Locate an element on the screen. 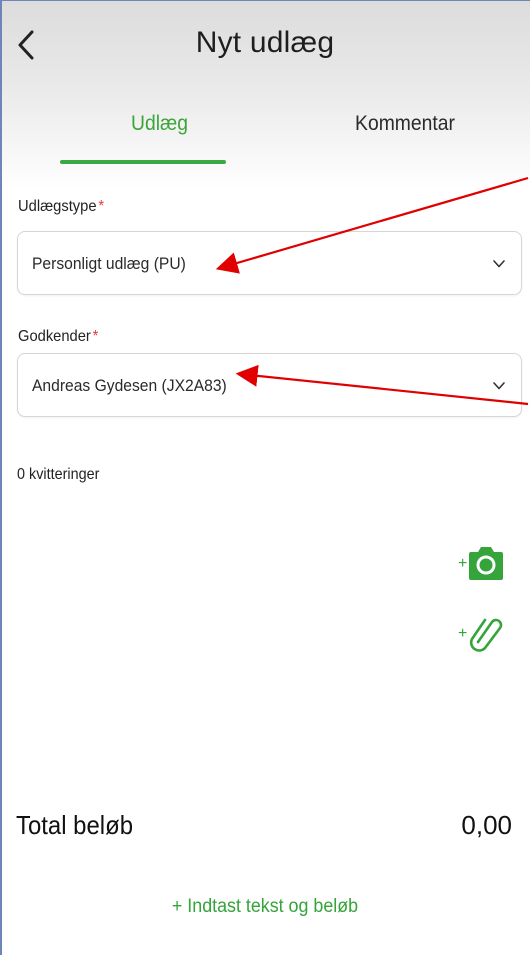 The height and width of the screenshot is (955, 530). approver-select-value: Andreas Gydesen (JX2A83) is located at coordinates (129, 385).